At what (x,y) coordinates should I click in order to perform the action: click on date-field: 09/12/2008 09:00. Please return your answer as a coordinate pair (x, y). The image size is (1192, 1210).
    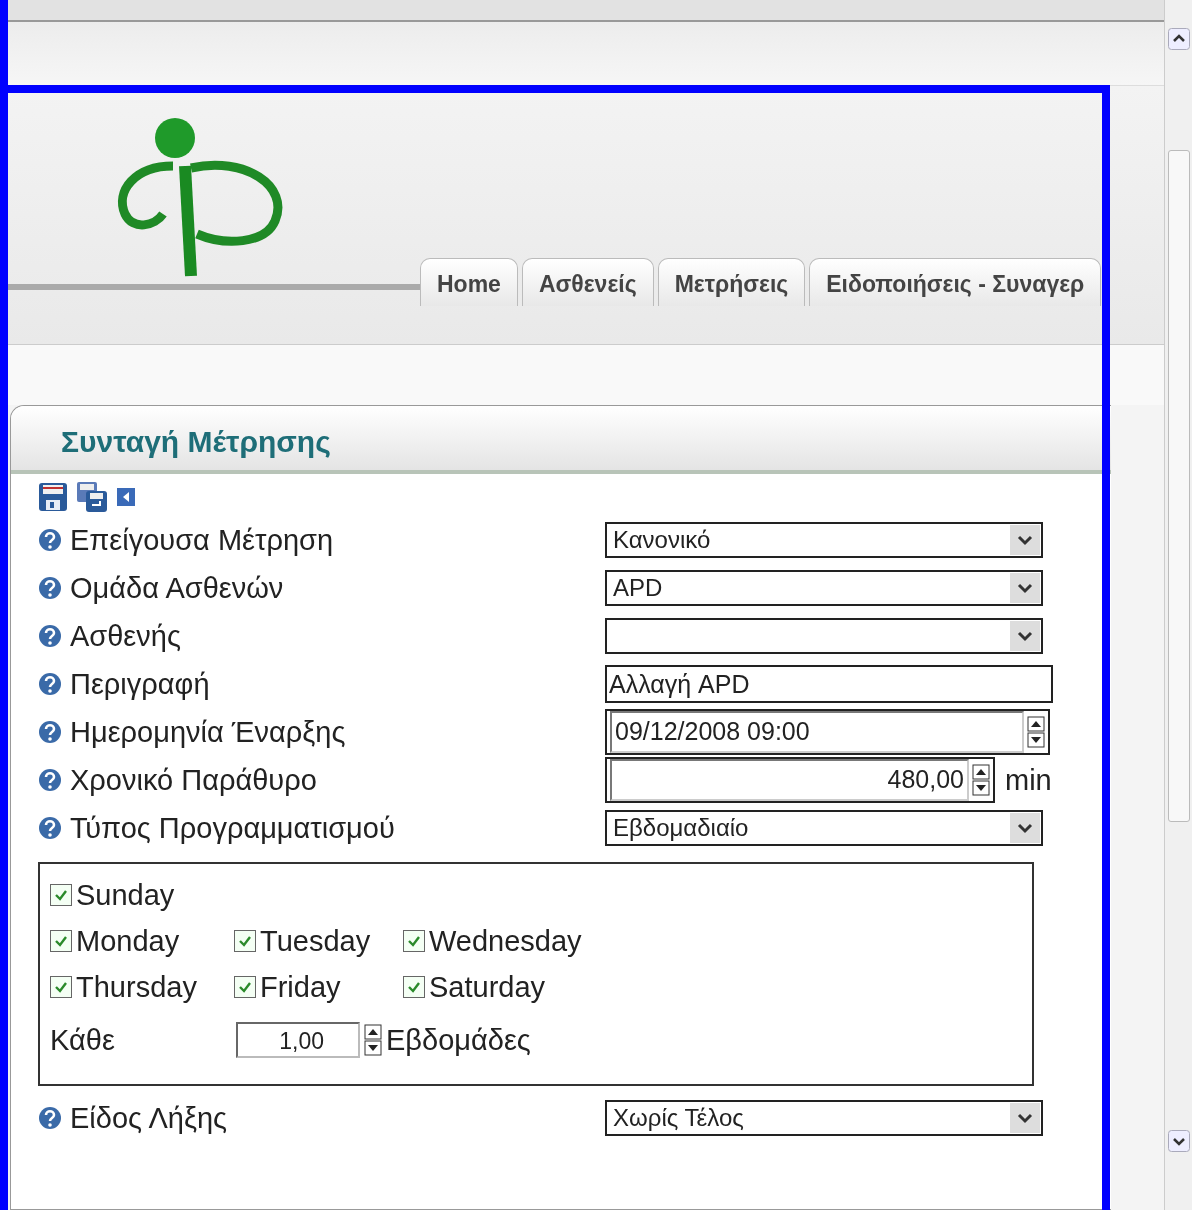
    Looking at the image, I should click on (817, 732).